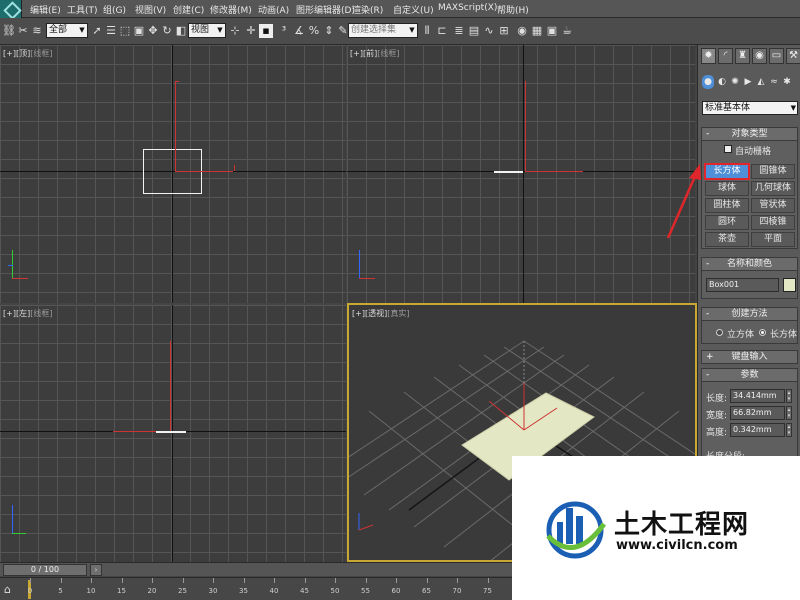  Describe the element at coordinates (757, 430) in the screenshot. I see `height-field: 0.342mm` at that location.